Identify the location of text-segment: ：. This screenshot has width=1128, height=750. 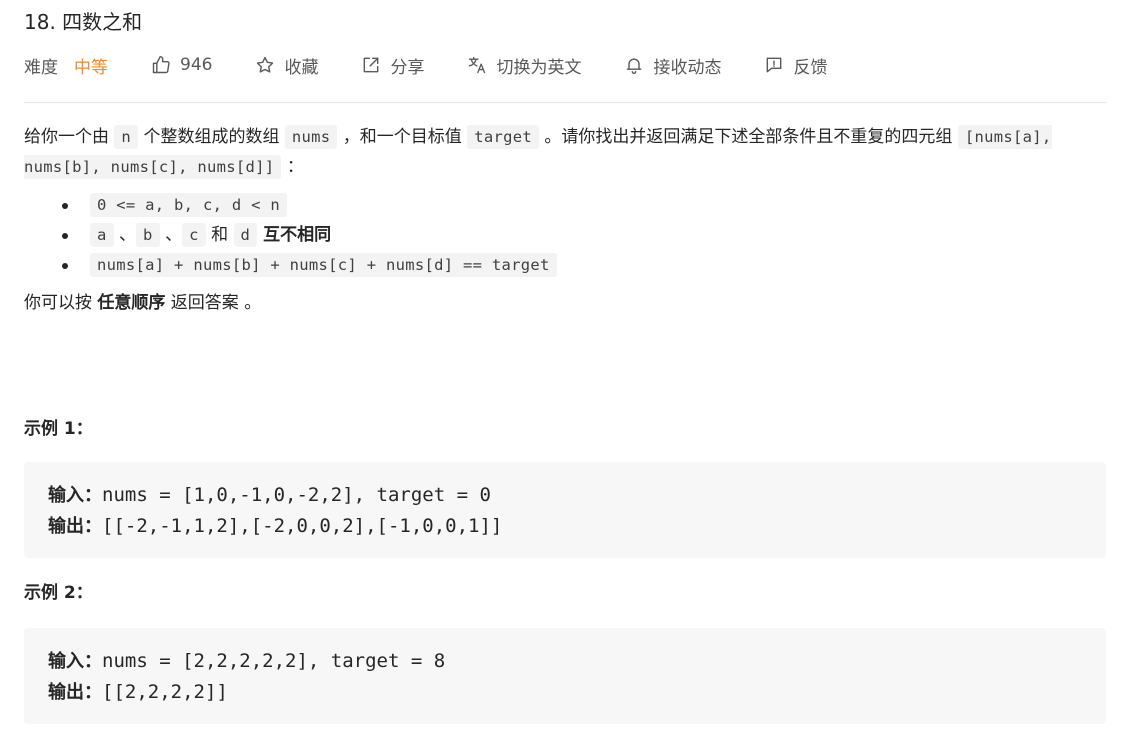
(292, 167).